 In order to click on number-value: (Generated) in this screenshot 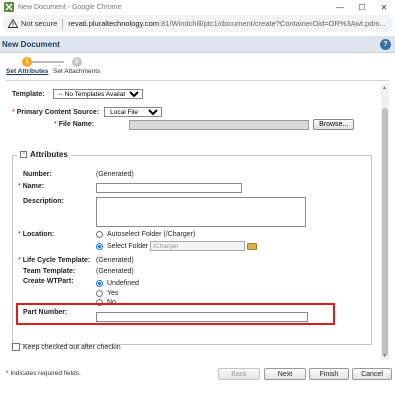, I will do `click(115, 174)`.